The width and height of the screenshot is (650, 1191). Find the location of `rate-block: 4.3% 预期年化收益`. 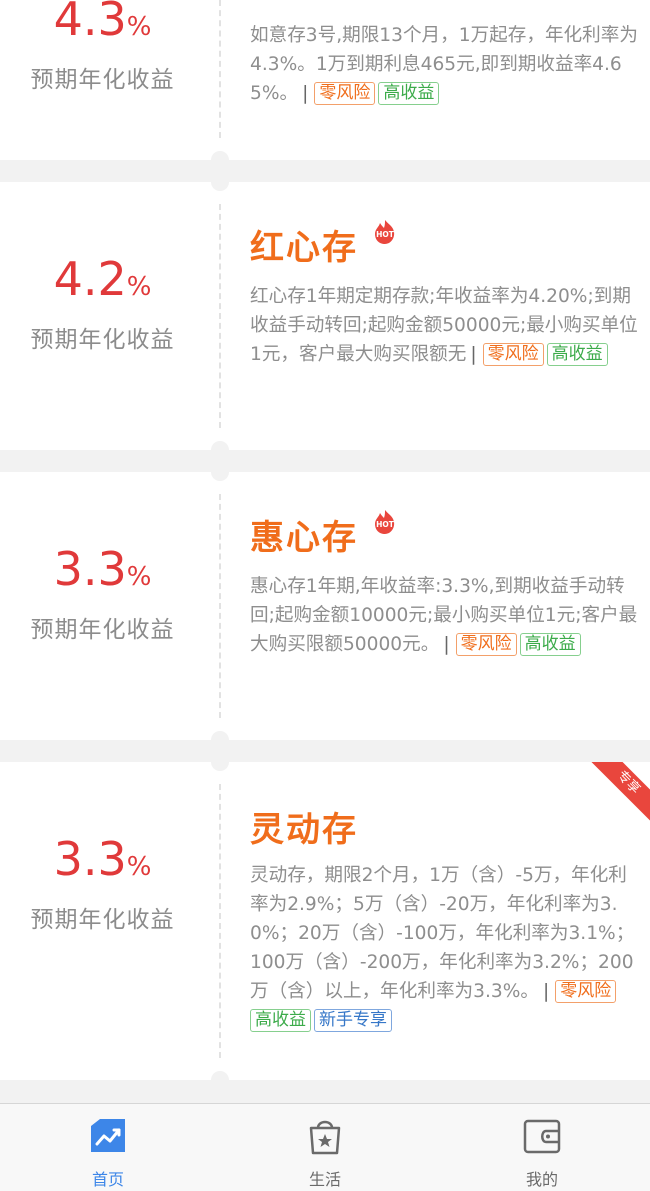

rate-block: 4.3% 预期年化收益 is located at coordinates (102, 80).